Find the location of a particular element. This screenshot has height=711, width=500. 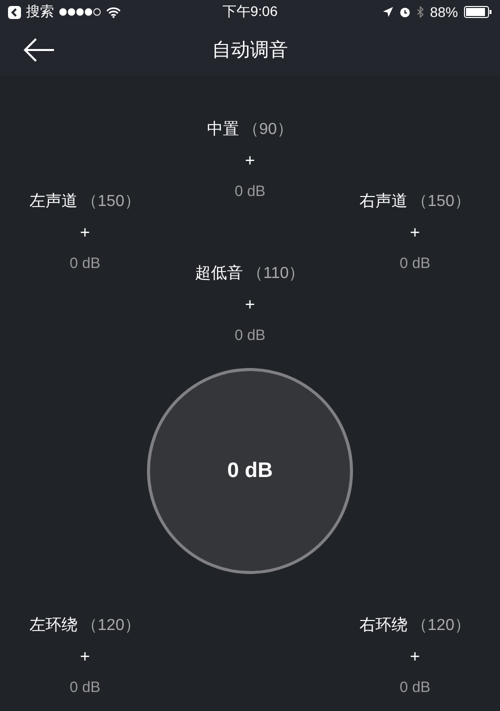

wifi-icon is located at coordinates (113, 12).